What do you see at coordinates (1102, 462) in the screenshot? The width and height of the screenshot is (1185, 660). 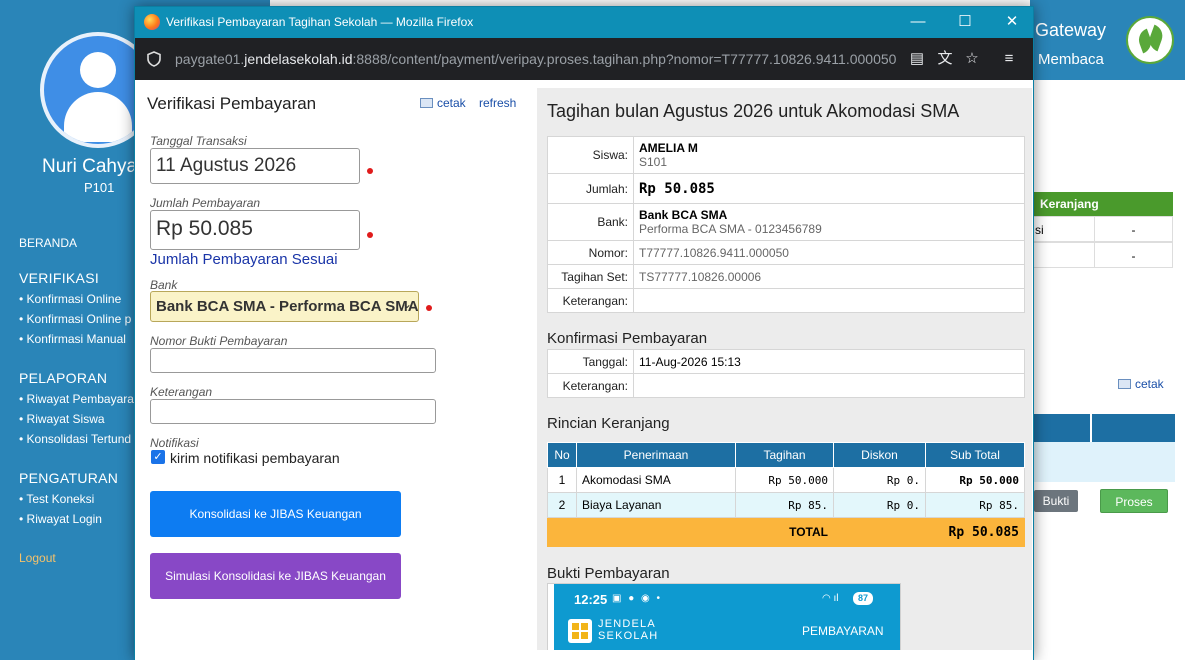 I see `background-table-row` at bounding box center [1102, 462].